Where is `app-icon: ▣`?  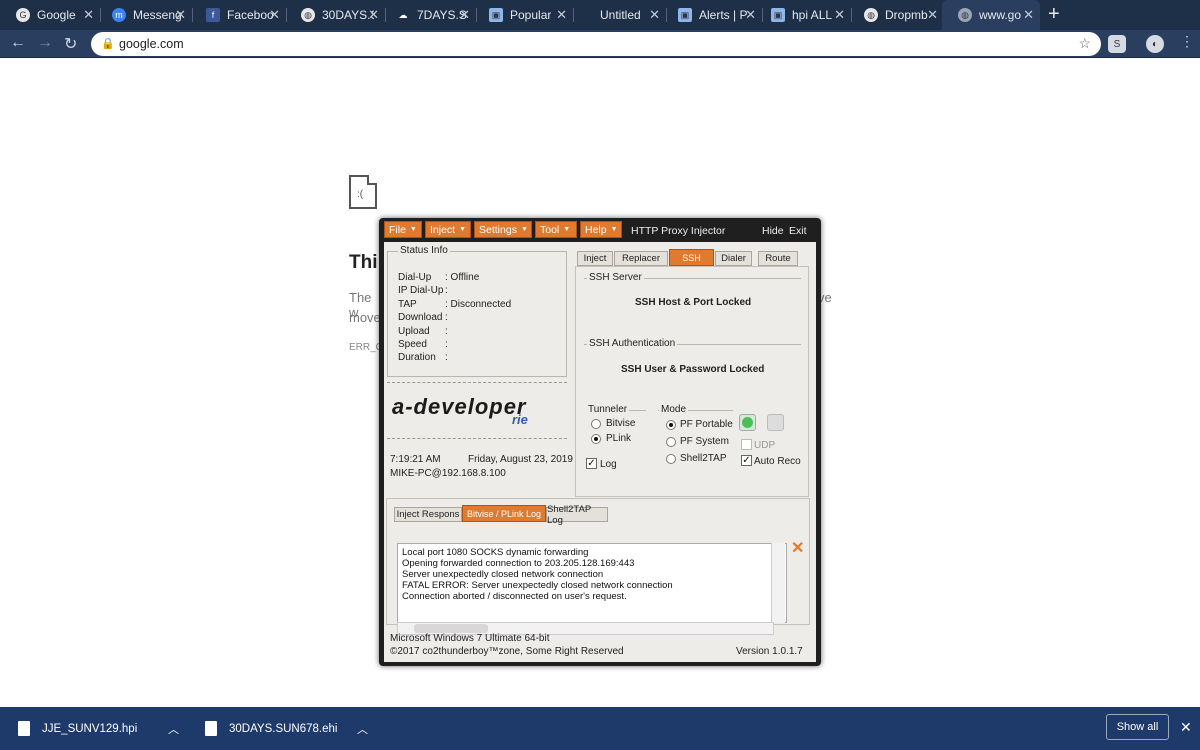
app-icon: ▣ is located at coordinates (496, 15).